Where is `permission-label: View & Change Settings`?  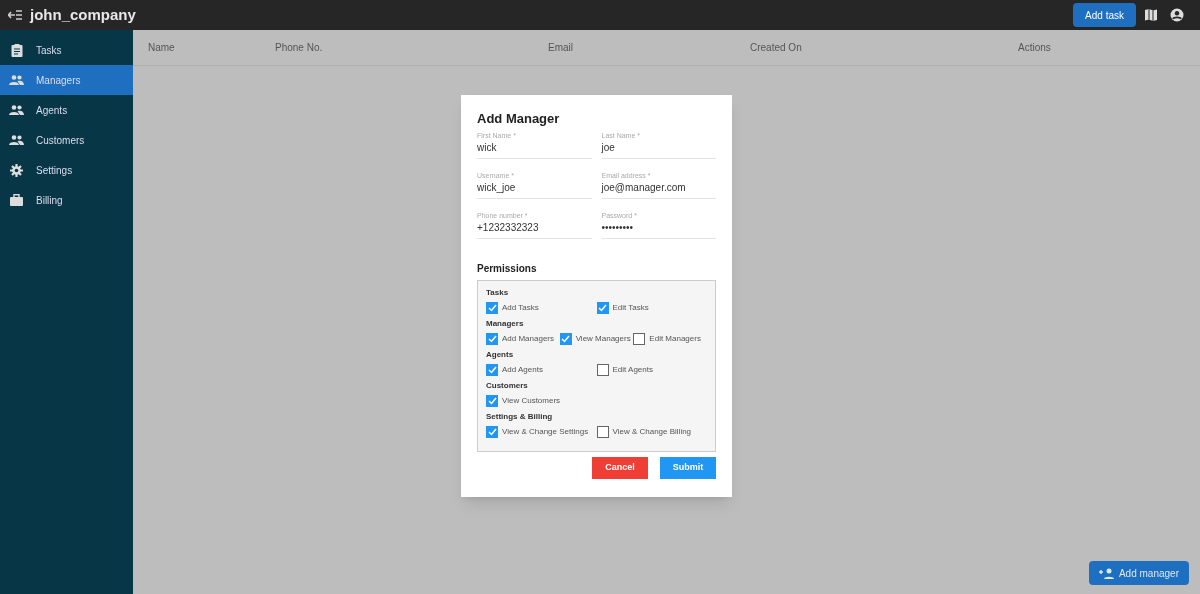
permission-label: View & Change Settings is located at coordinates (545, 431).